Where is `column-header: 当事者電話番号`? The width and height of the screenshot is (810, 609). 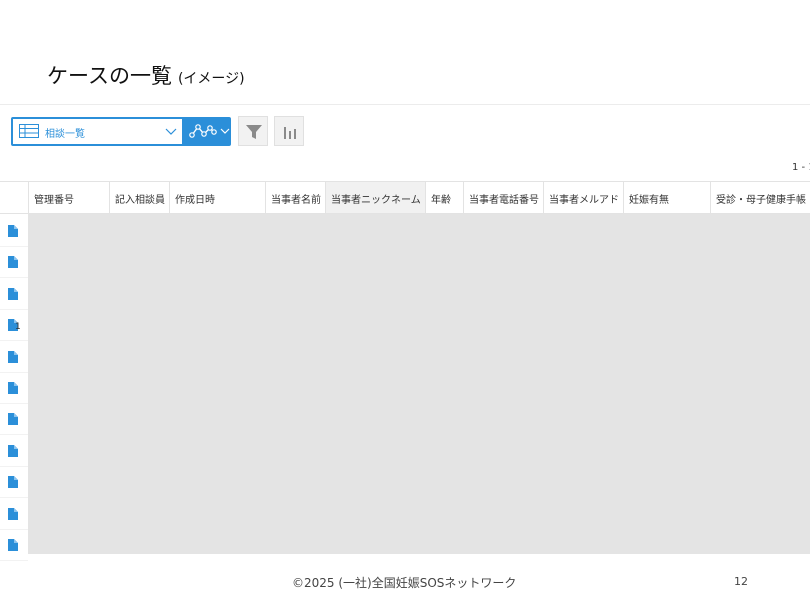
column-header: 当事者電話番号 is located at coordinates (503, 197).